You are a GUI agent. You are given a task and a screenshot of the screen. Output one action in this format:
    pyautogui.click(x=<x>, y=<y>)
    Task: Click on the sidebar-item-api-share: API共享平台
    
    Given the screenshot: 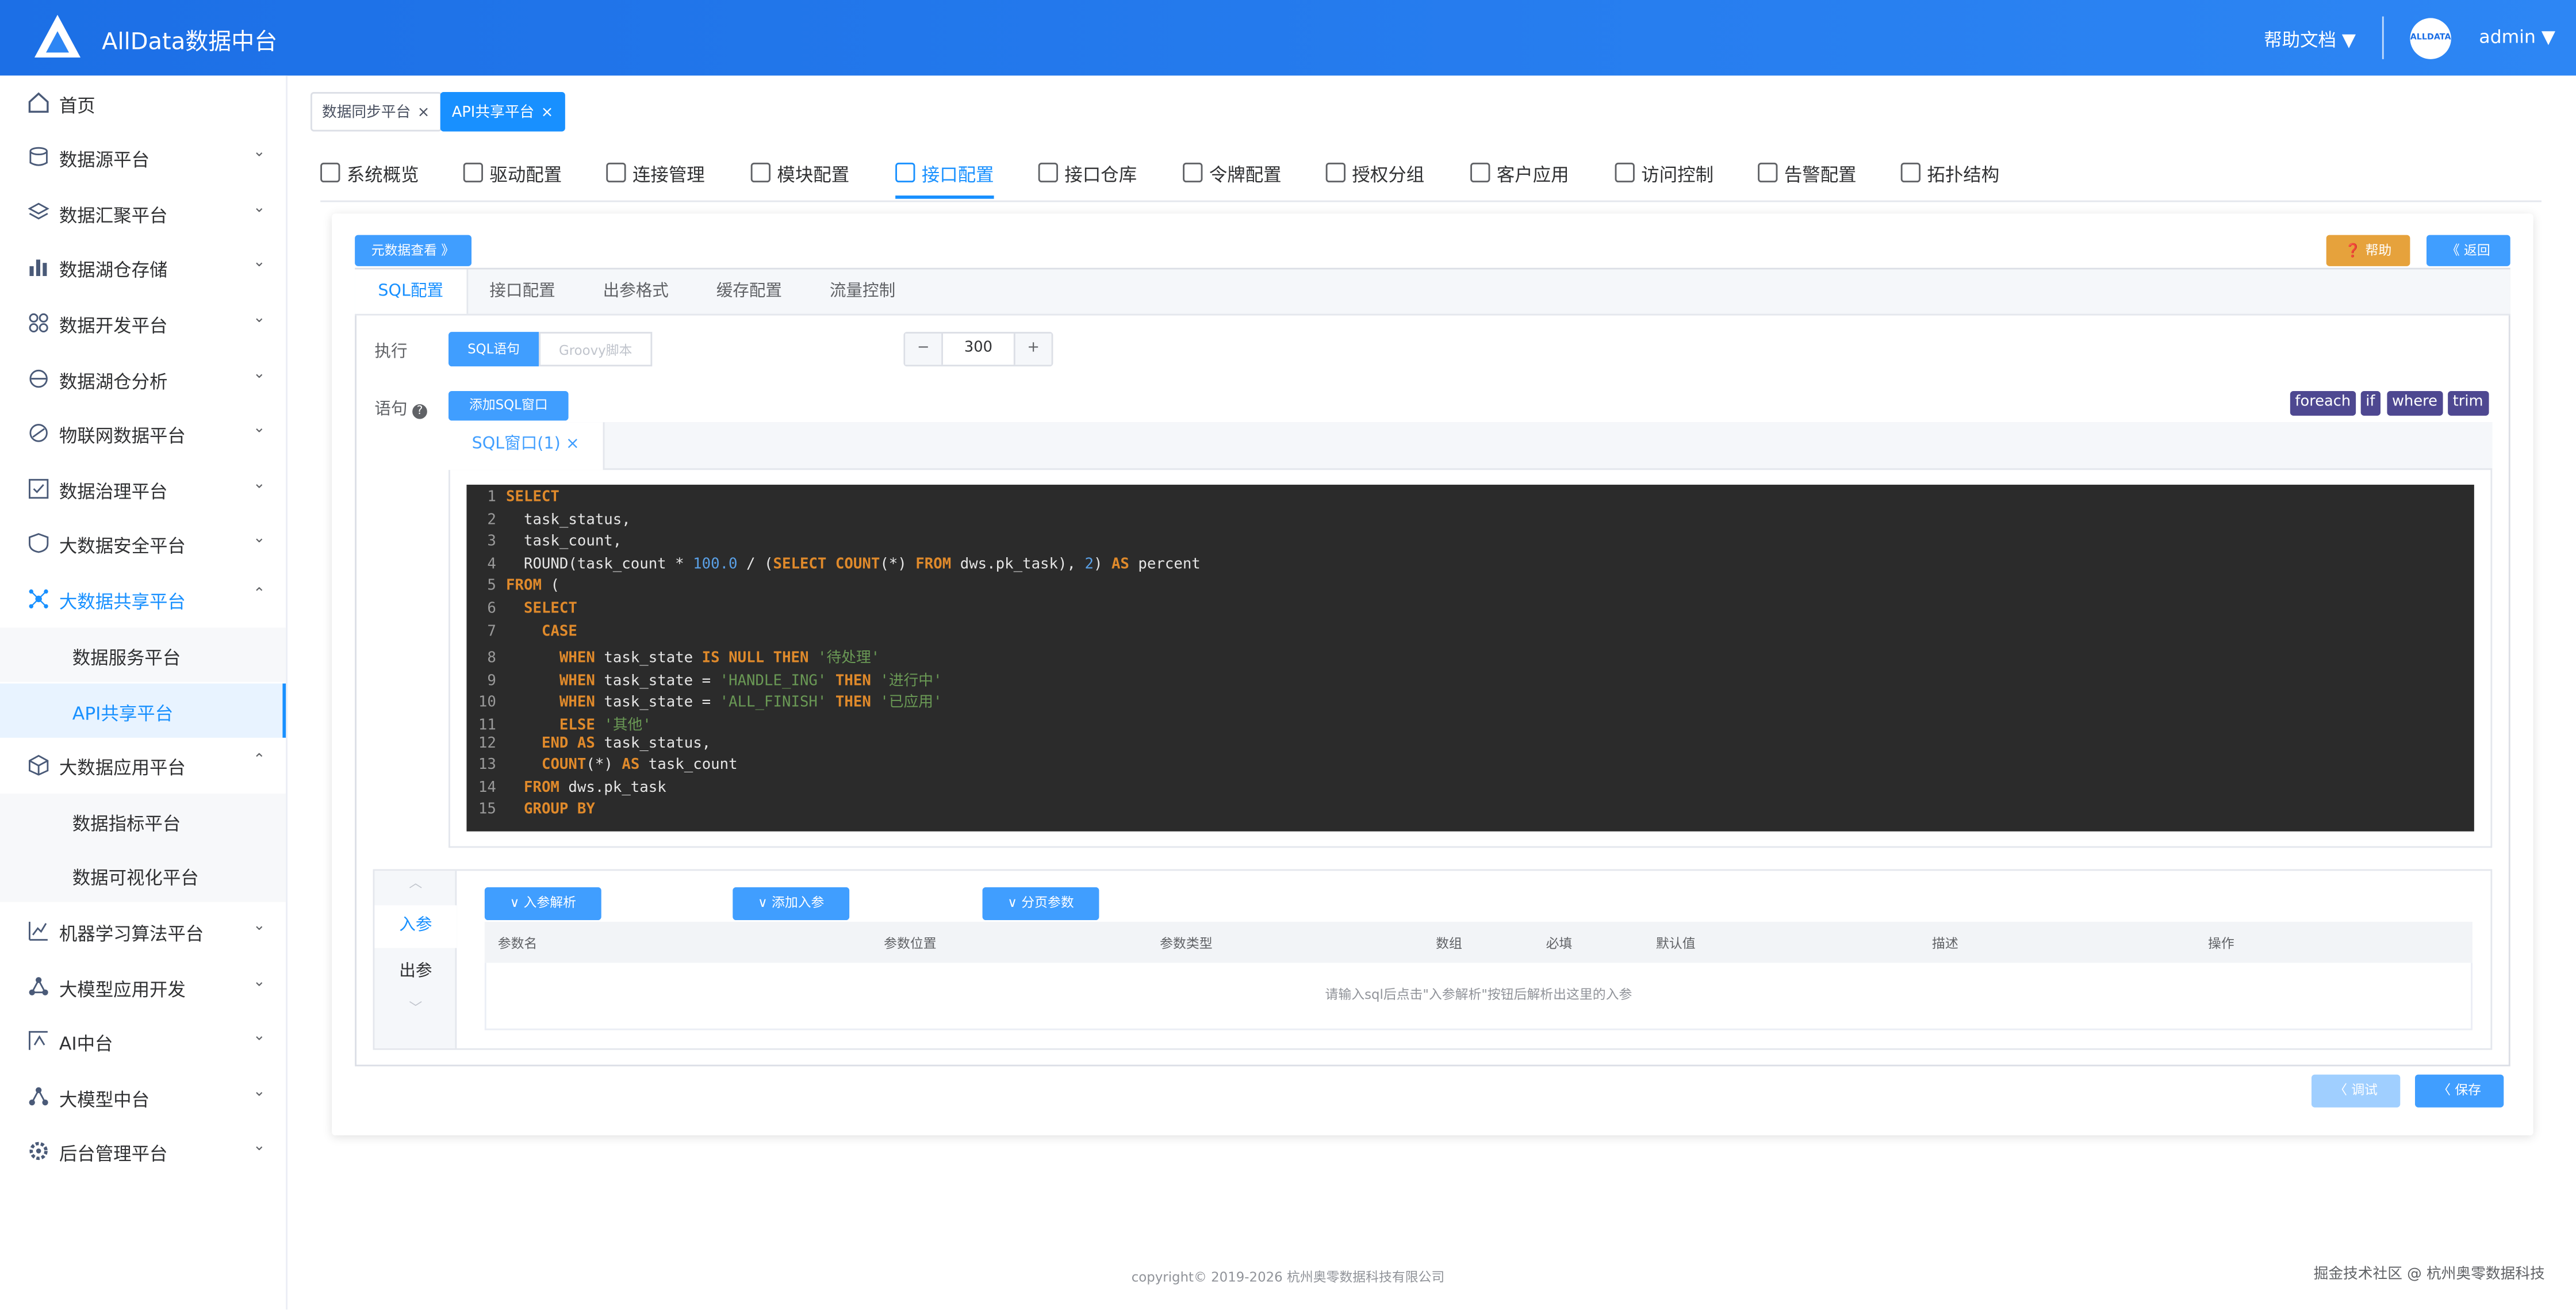 What is the action you would take?
    pyautogui.click(x=143, y=710)
    